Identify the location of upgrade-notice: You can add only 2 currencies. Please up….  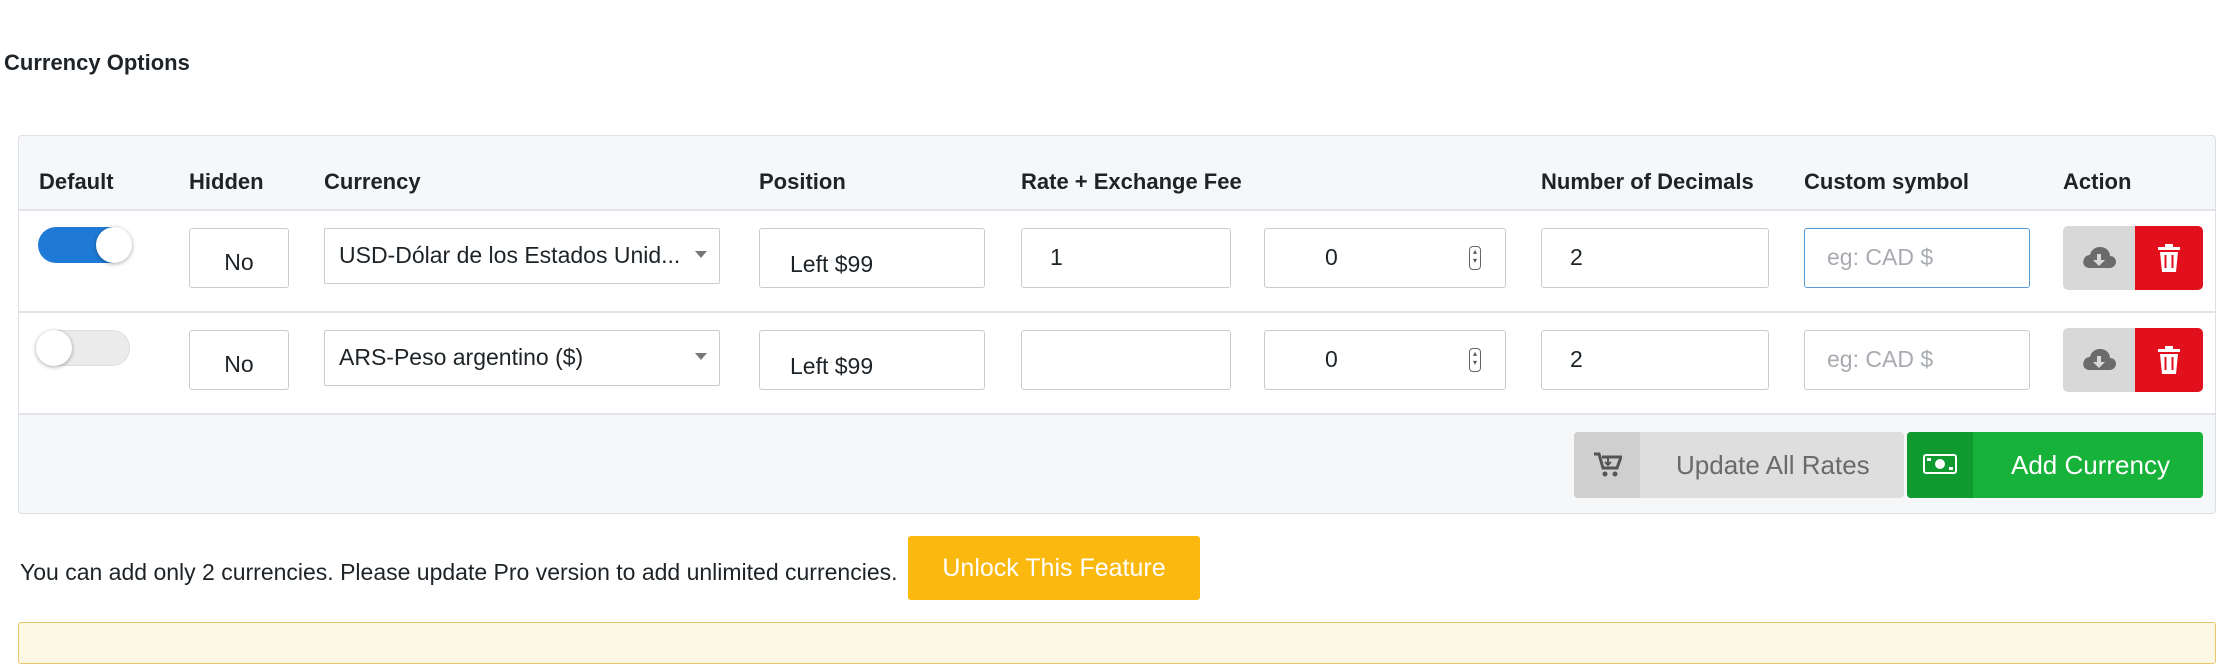
(459, 572).